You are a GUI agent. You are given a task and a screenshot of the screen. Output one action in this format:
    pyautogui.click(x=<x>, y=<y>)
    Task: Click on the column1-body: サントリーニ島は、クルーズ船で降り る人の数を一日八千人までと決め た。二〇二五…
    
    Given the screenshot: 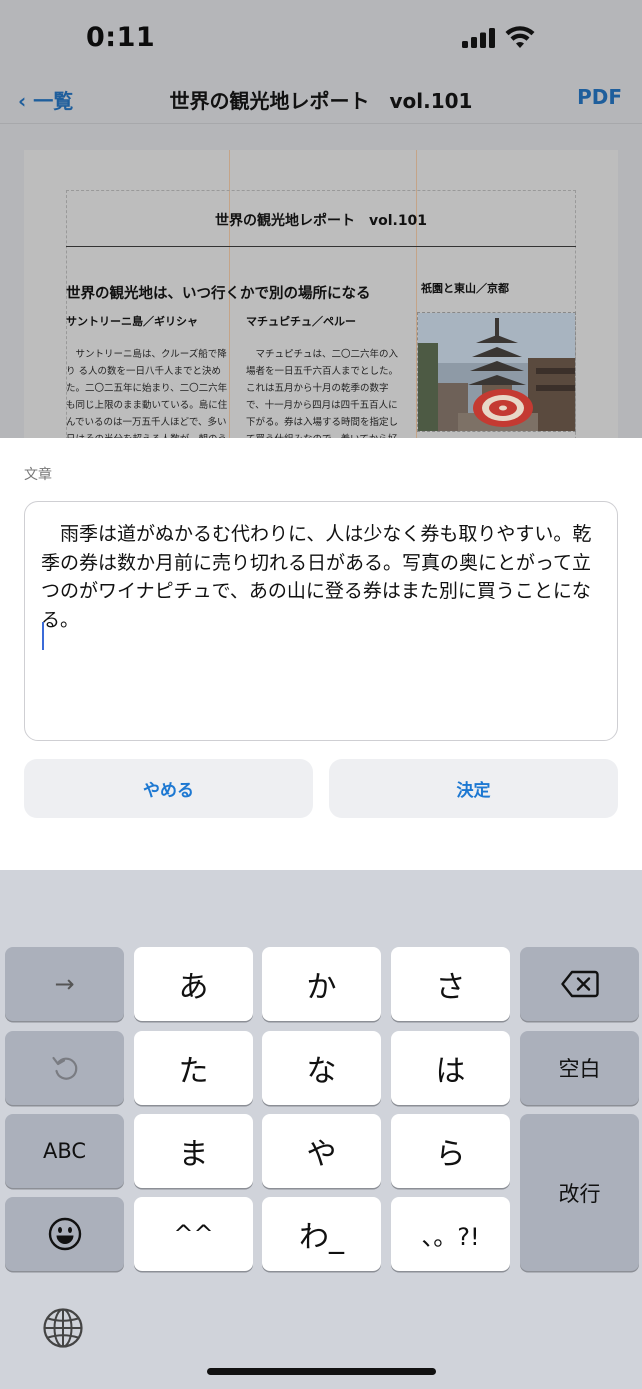 What is the action you would take?
    pyautogui.click(x=147, y=397)
    